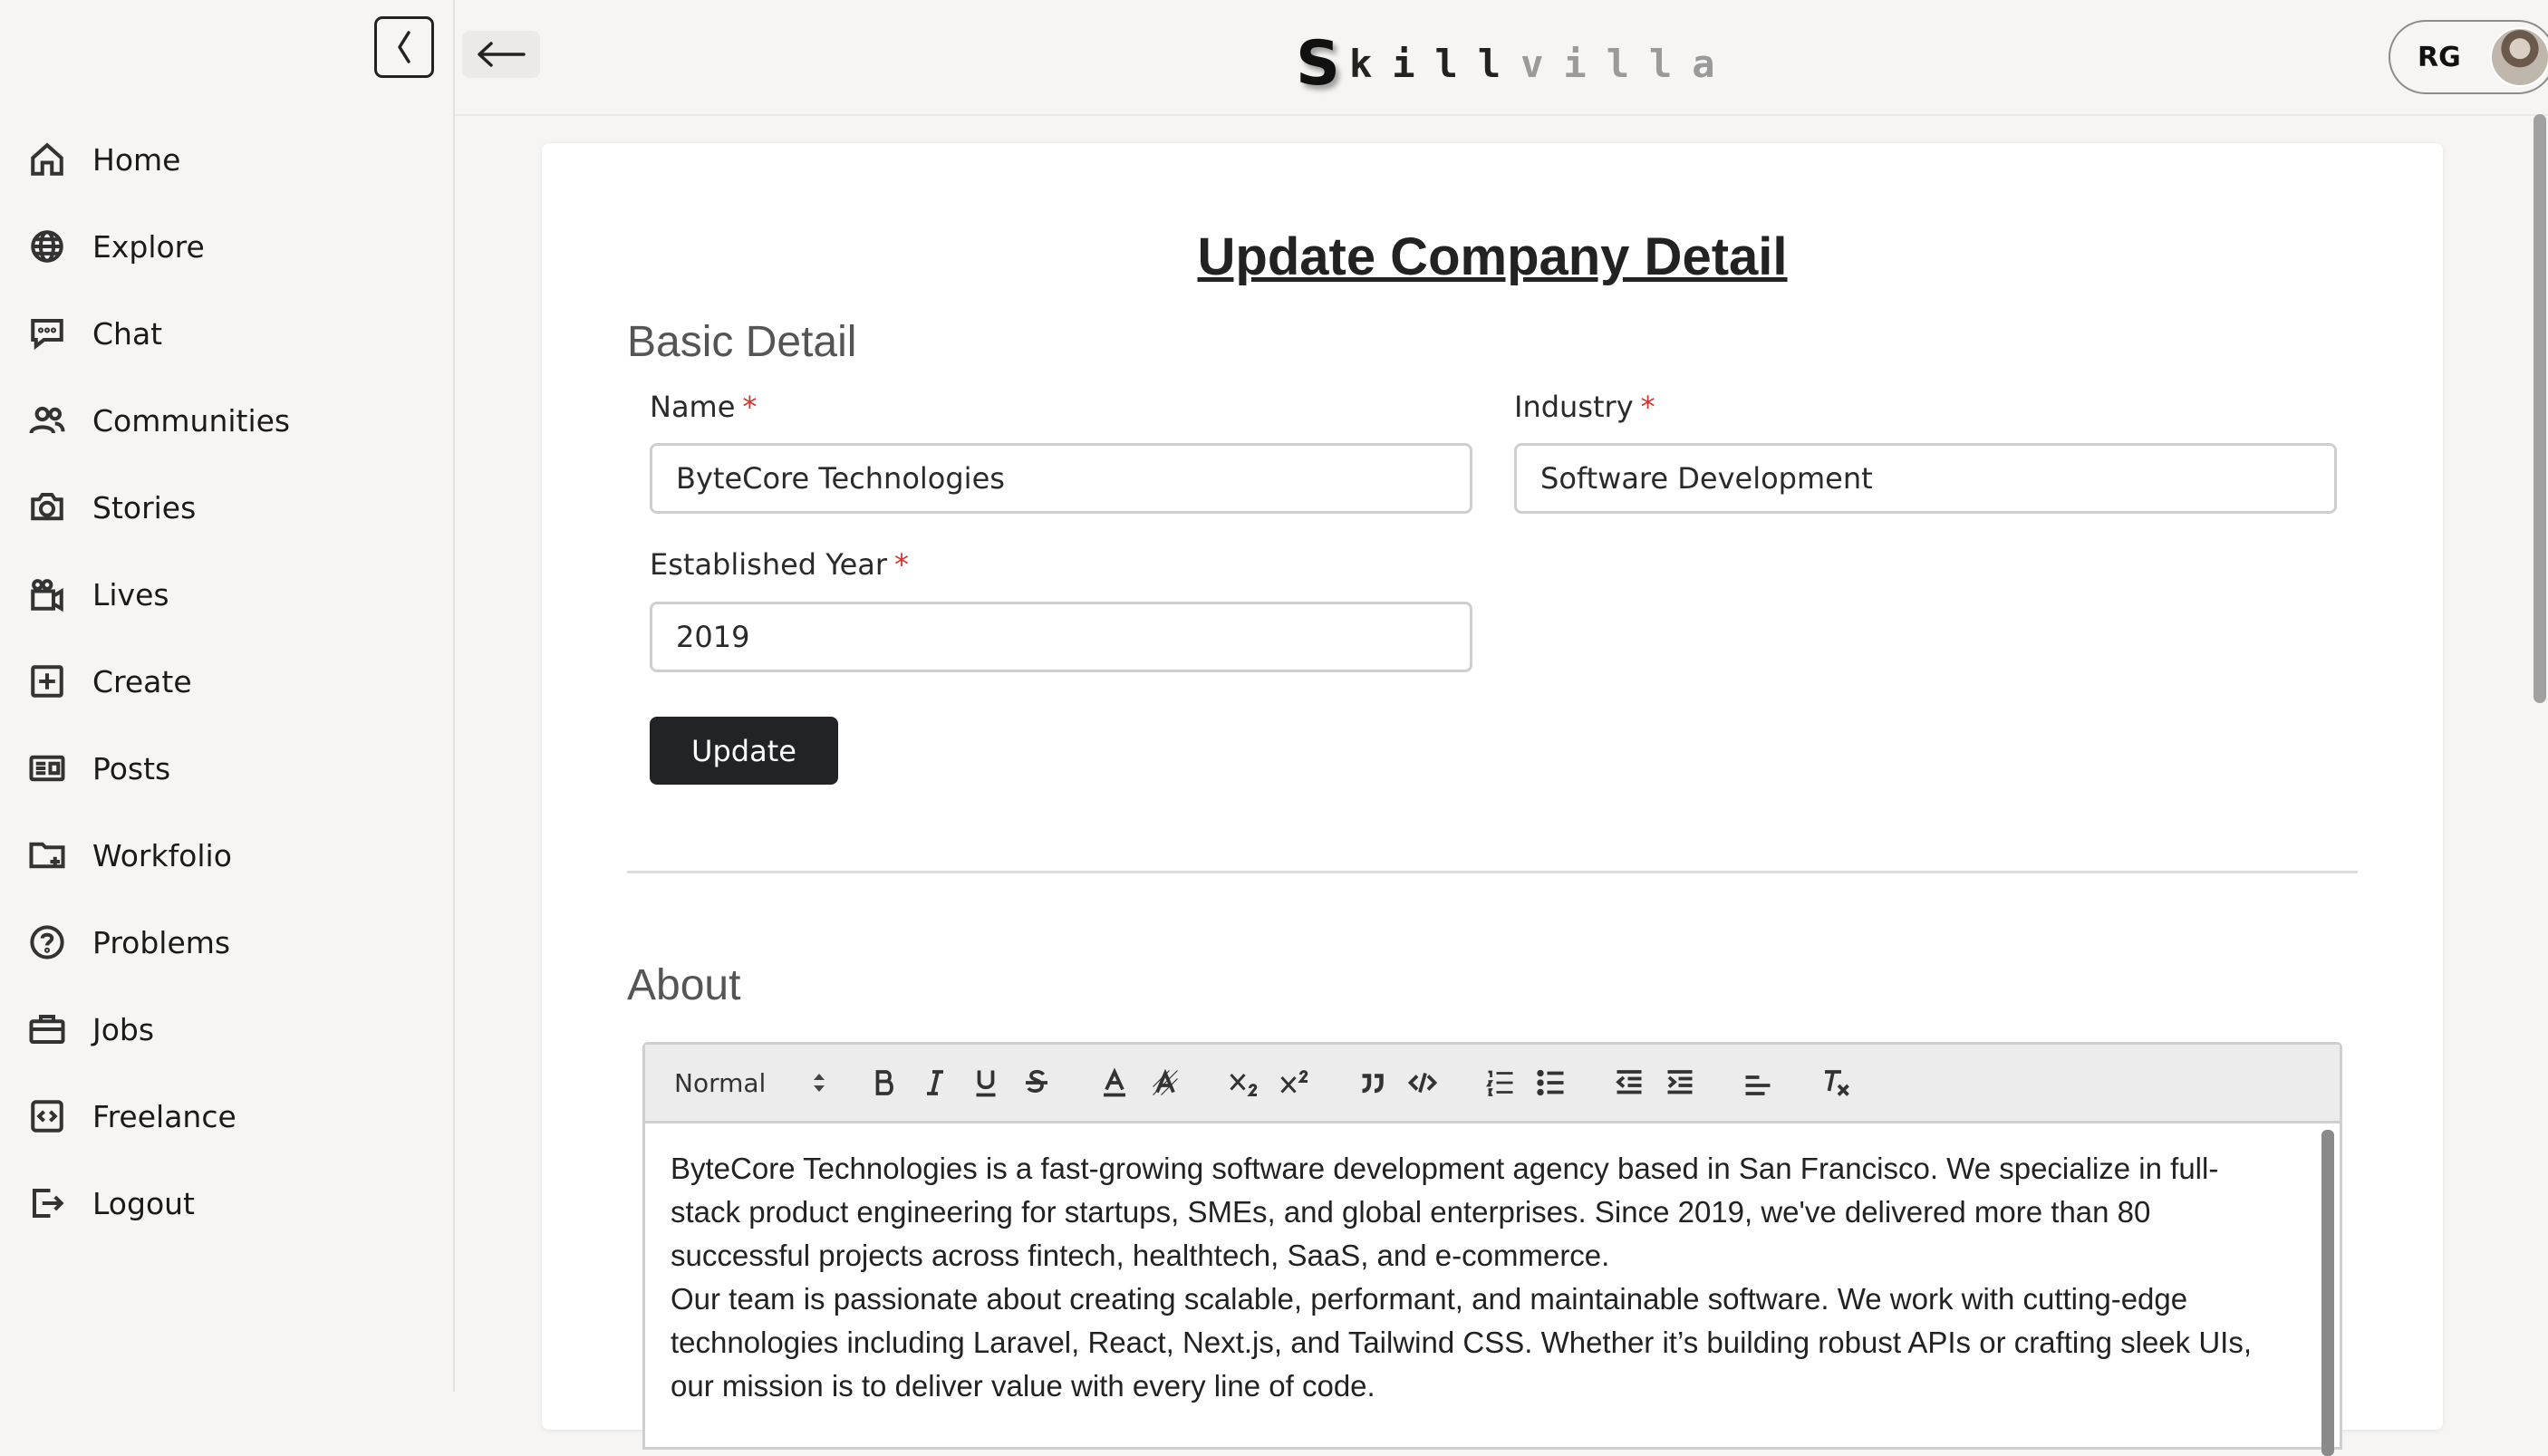 The height and width of the screenshot is (1456, 2548). Describe the element at coordinates (227, 159) in the screenshot. I see `sidebar-item-home: Home` at that location.